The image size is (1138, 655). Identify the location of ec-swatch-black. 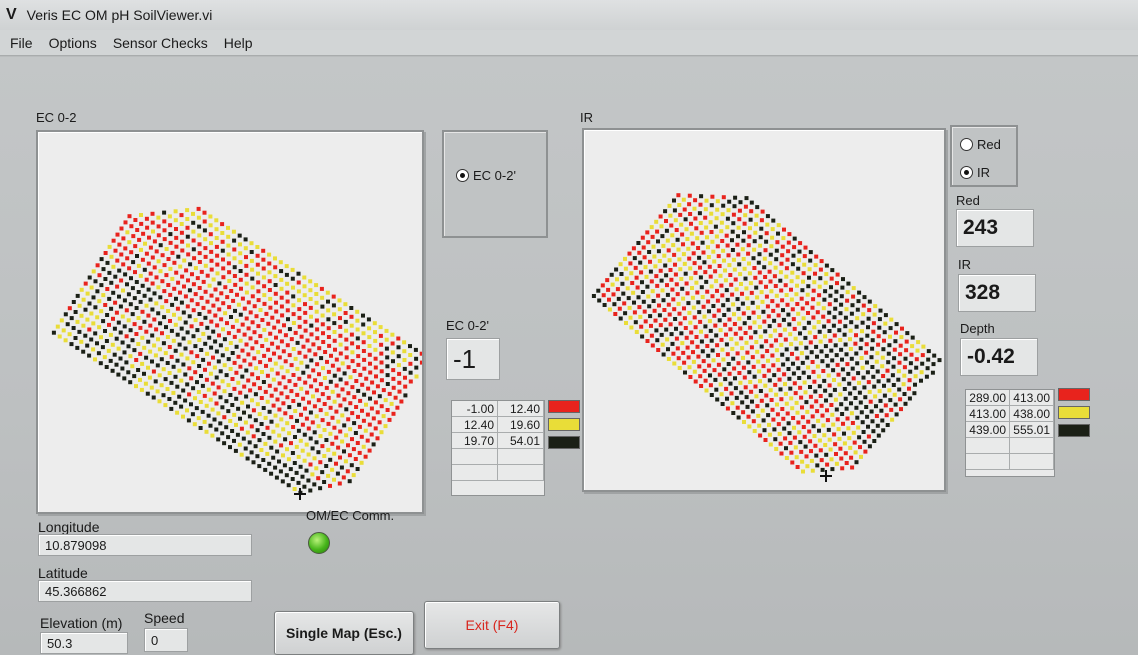
(564, 442).